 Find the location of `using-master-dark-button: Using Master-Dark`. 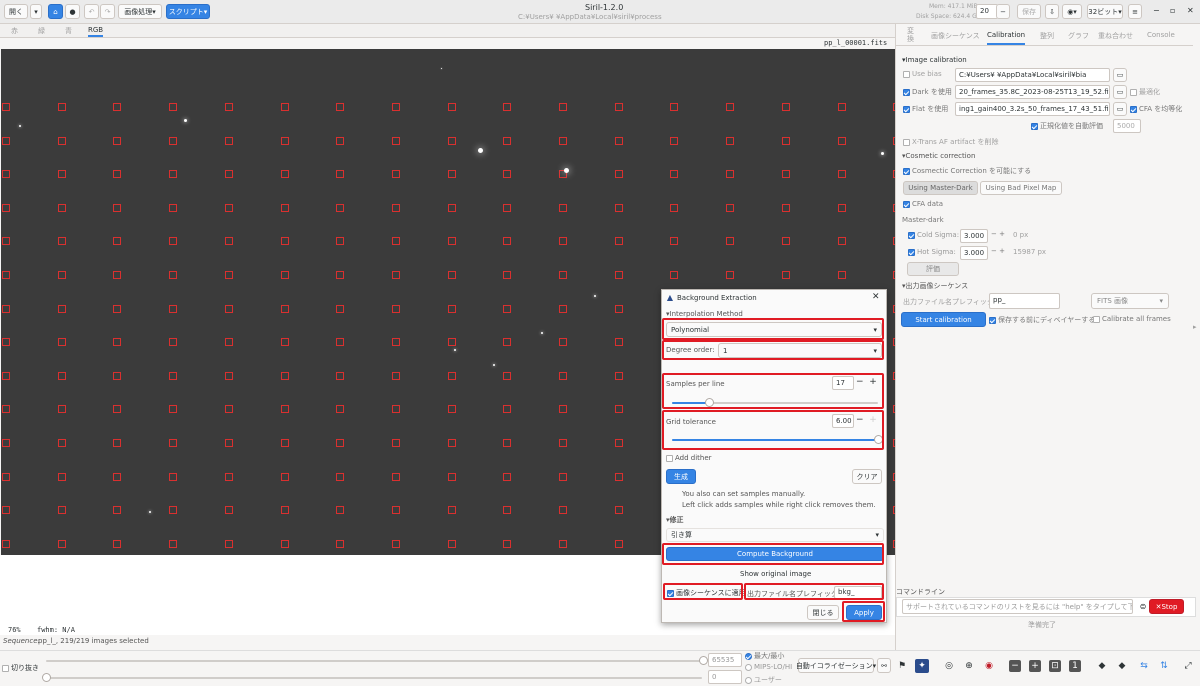

using-master-dark-button: Using Master-Dark is located at coordinates (940, 188).